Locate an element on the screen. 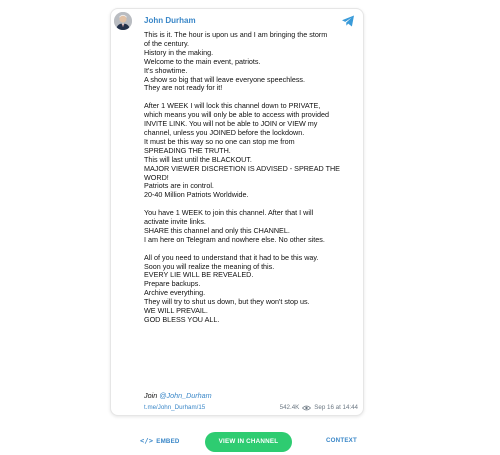 This screenshot has height=455, width=500. join-prefix: Join is located at coordinates (152, 395).